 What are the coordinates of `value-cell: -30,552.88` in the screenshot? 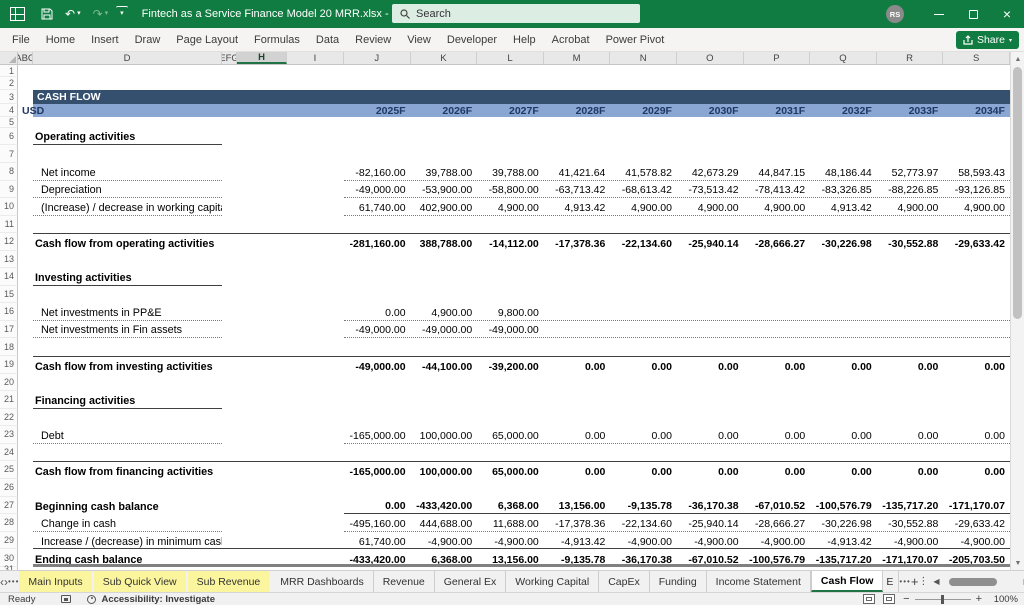 It's located at (910, 242).